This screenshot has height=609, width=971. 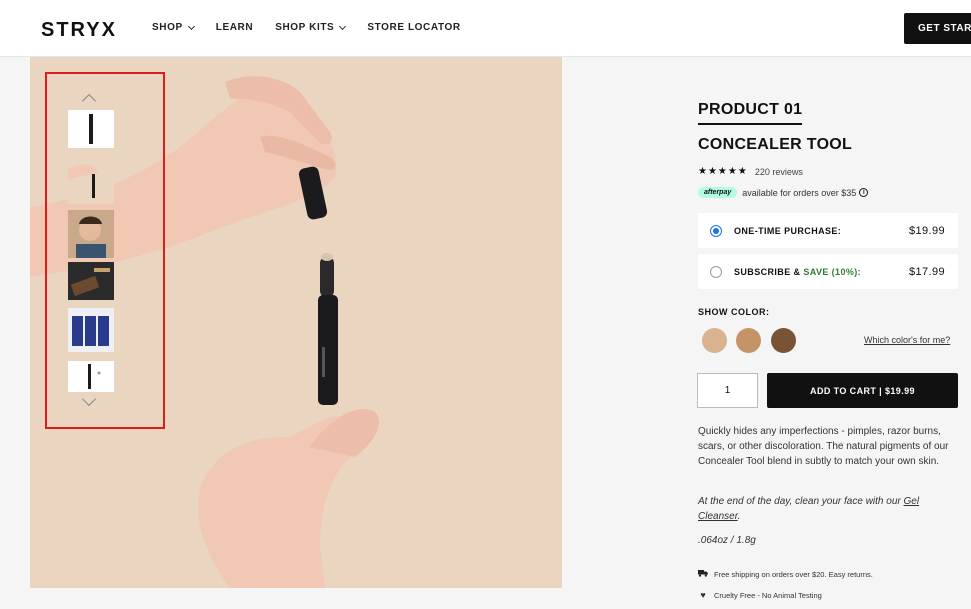 What do you see at coordinates (739, 516) in the screenshot?
I see `usage-tip-suffix: .` at bounding box center [739, 516].